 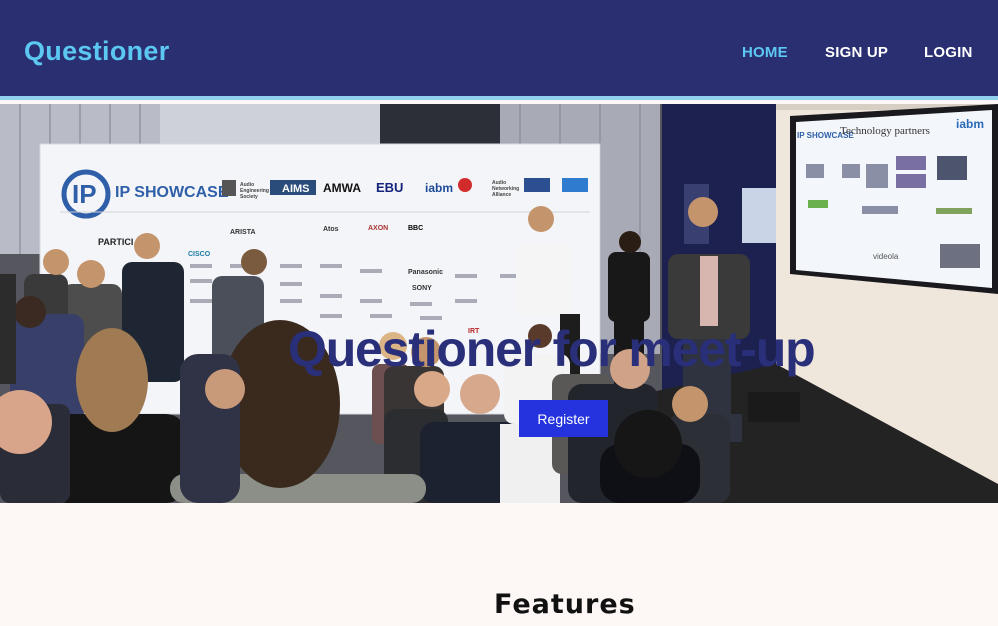 What do you see at coordinates (415, 228) in the screenshot?
I see `svg-text: BBC` at bounding box center [415, 228].